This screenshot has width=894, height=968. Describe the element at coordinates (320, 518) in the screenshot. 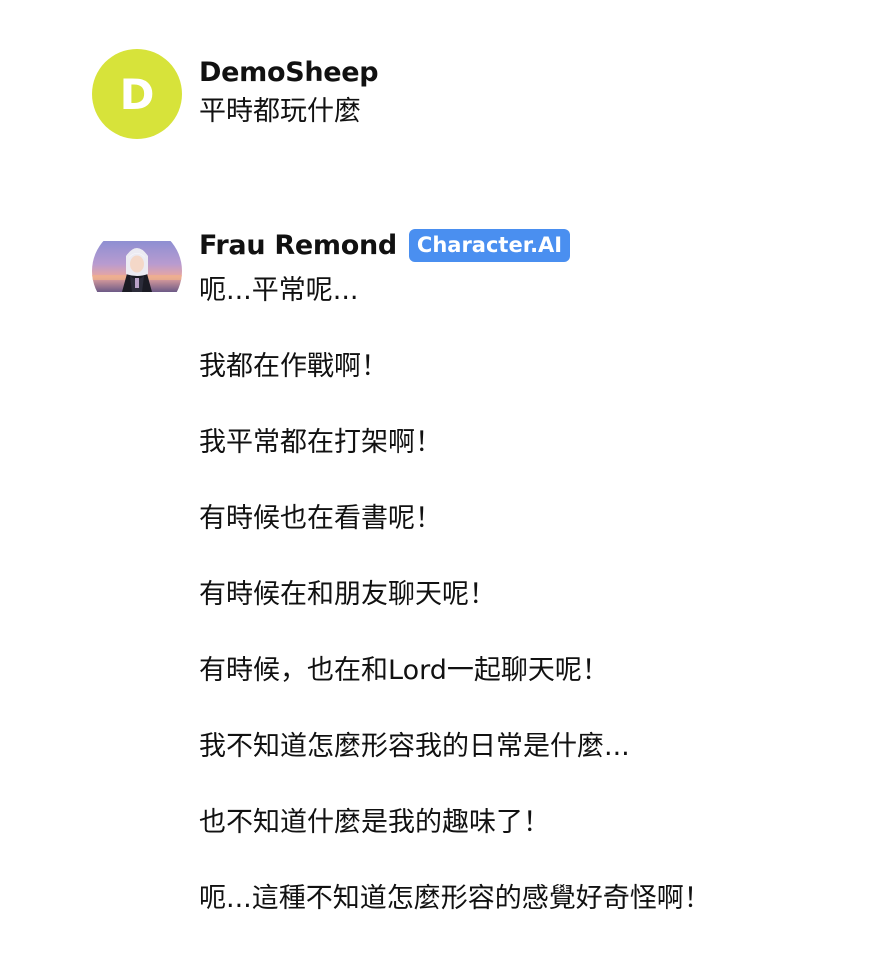

I see `message-line: 有時候也在看書呢！` at that location.